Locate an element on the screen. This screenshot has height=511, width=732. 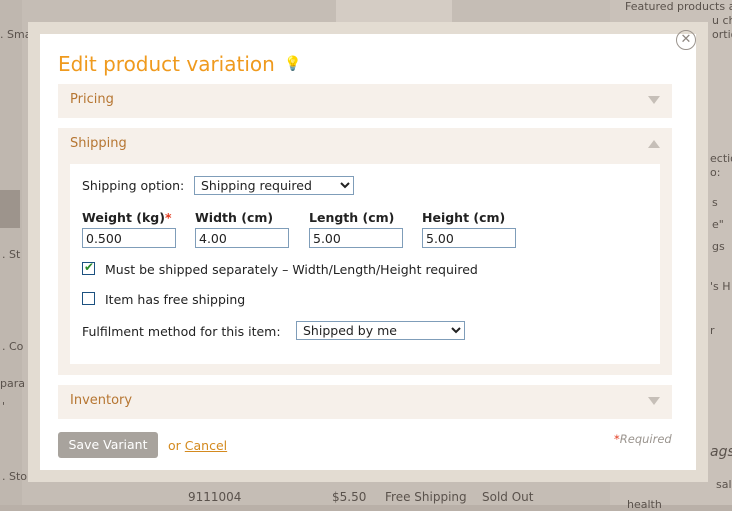
or-text: or Cancel is located at coordinates (198, 445).